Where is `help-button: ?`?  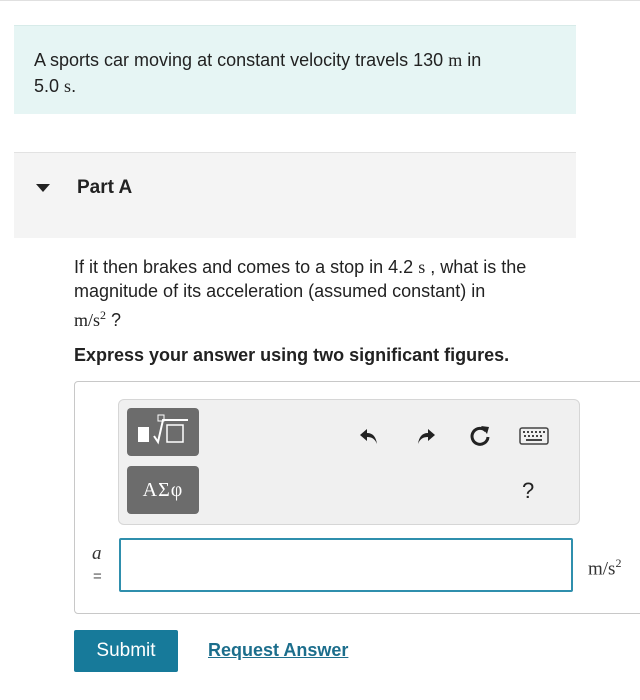 help-button: ? is located at coordinates (528, 491).